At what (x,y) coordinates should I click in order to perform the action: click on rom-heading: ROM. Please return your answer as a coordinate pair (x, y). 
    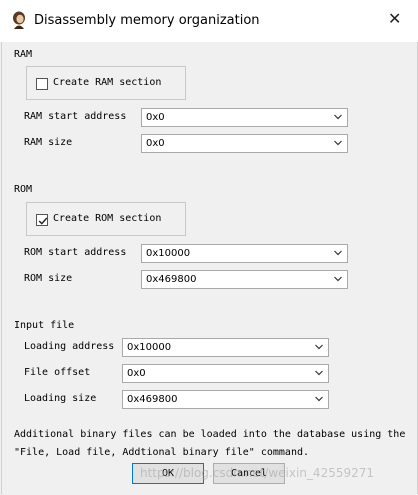
    Looking at the image, I should click on (23, 189).